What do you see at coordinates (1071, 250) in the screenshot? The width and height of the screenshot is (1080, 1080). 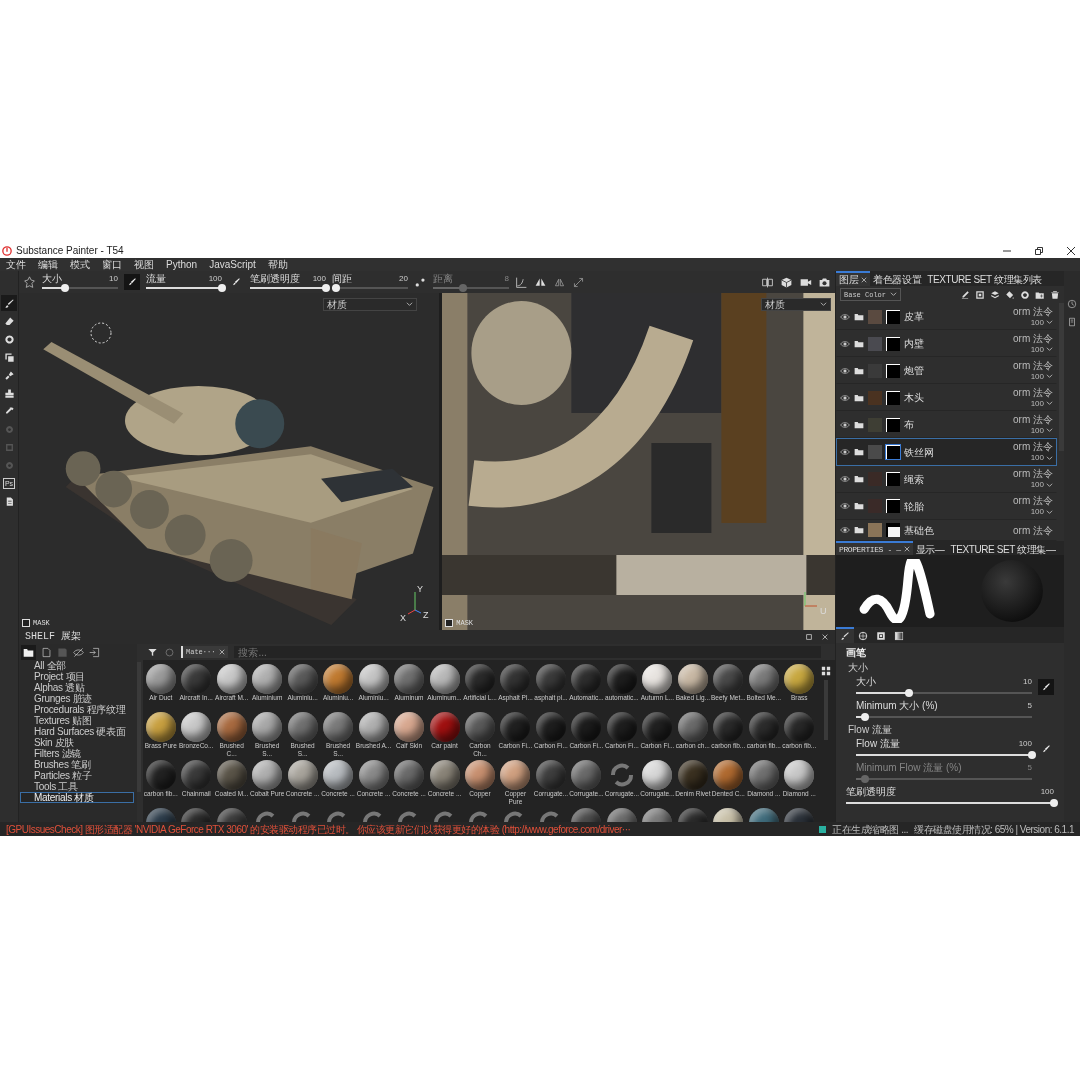 I see `close-icon` at bounding box center [1071, 250].